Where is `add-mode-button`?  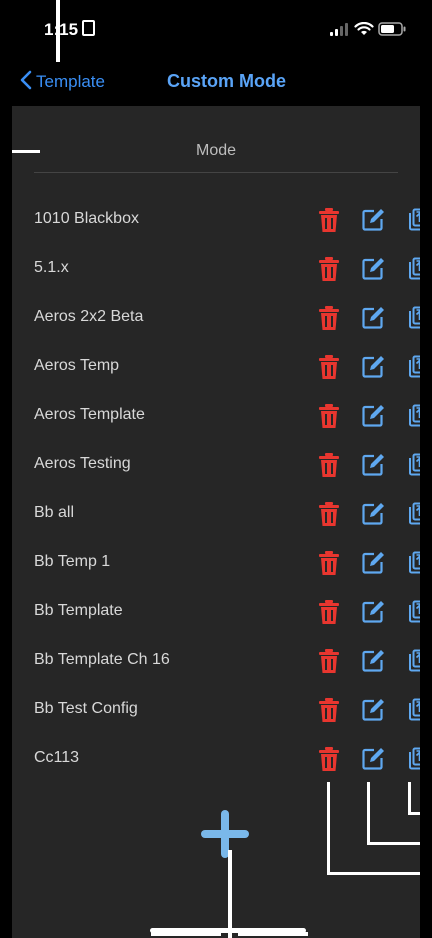
add-mode-button is located at coordinates (225, 834).